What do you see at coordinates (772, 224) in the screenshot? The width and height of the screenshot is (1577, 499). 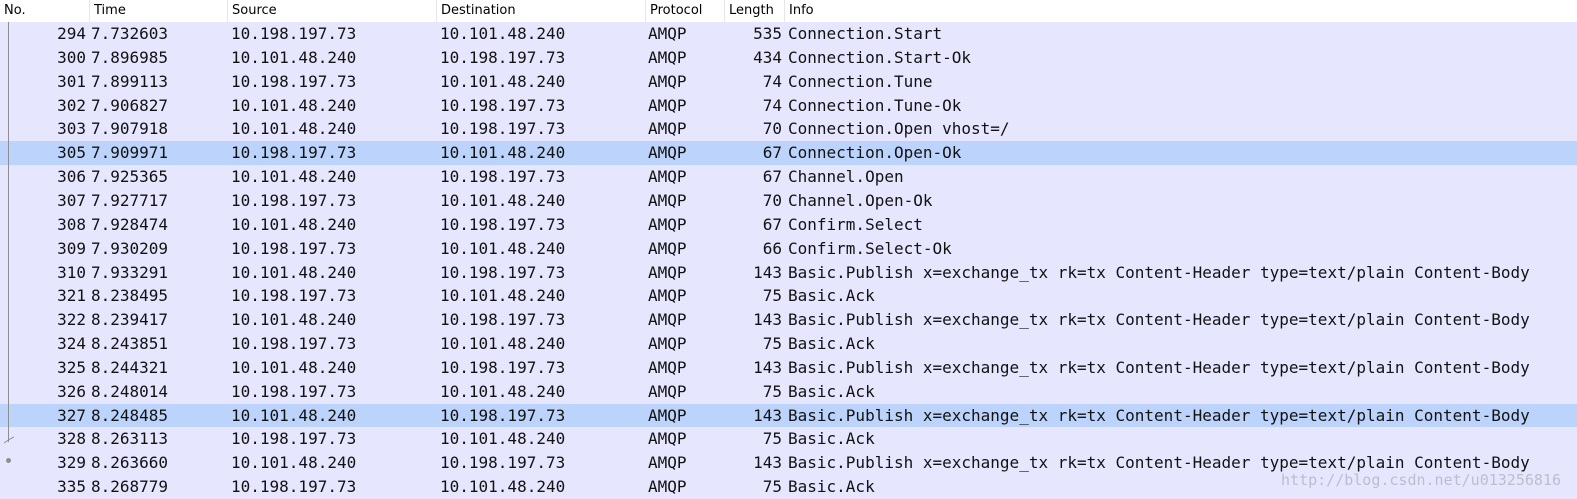 I see `packet-length: 67` at bounding box center [772, 224].